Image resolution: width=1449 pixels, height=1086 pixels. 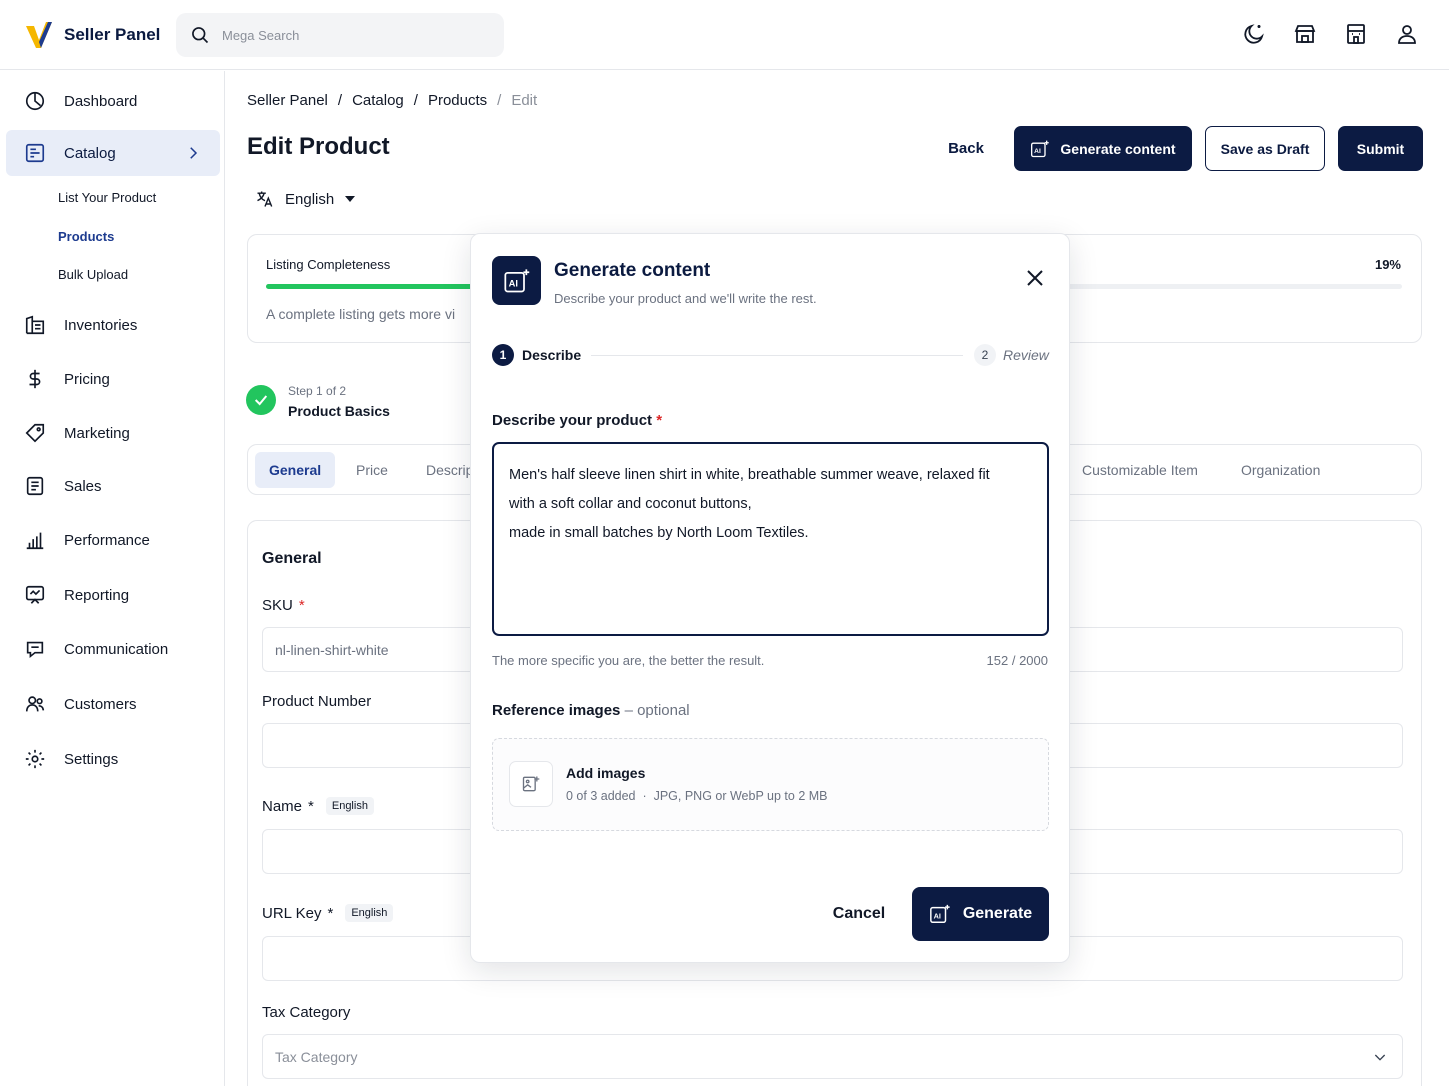 I want to click on reference-images-label-text: Reference images, so click(x=556, y=710).